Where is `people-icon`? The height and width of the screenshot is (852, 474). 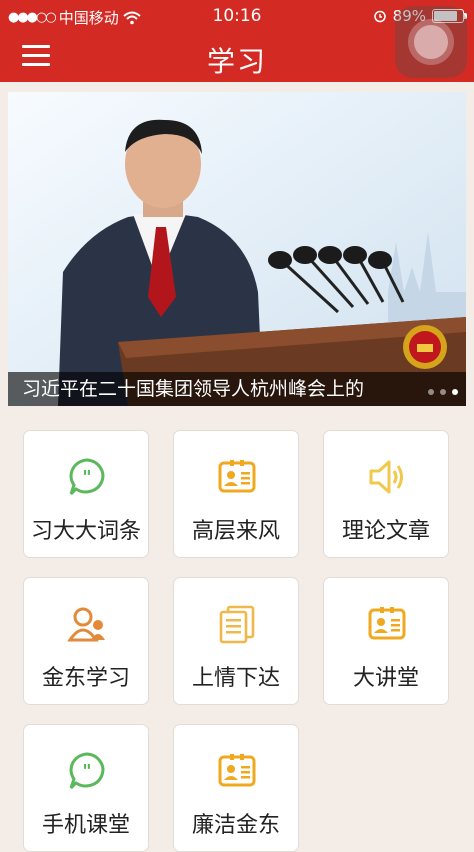 people-icon is located at coordinates (87, 624).